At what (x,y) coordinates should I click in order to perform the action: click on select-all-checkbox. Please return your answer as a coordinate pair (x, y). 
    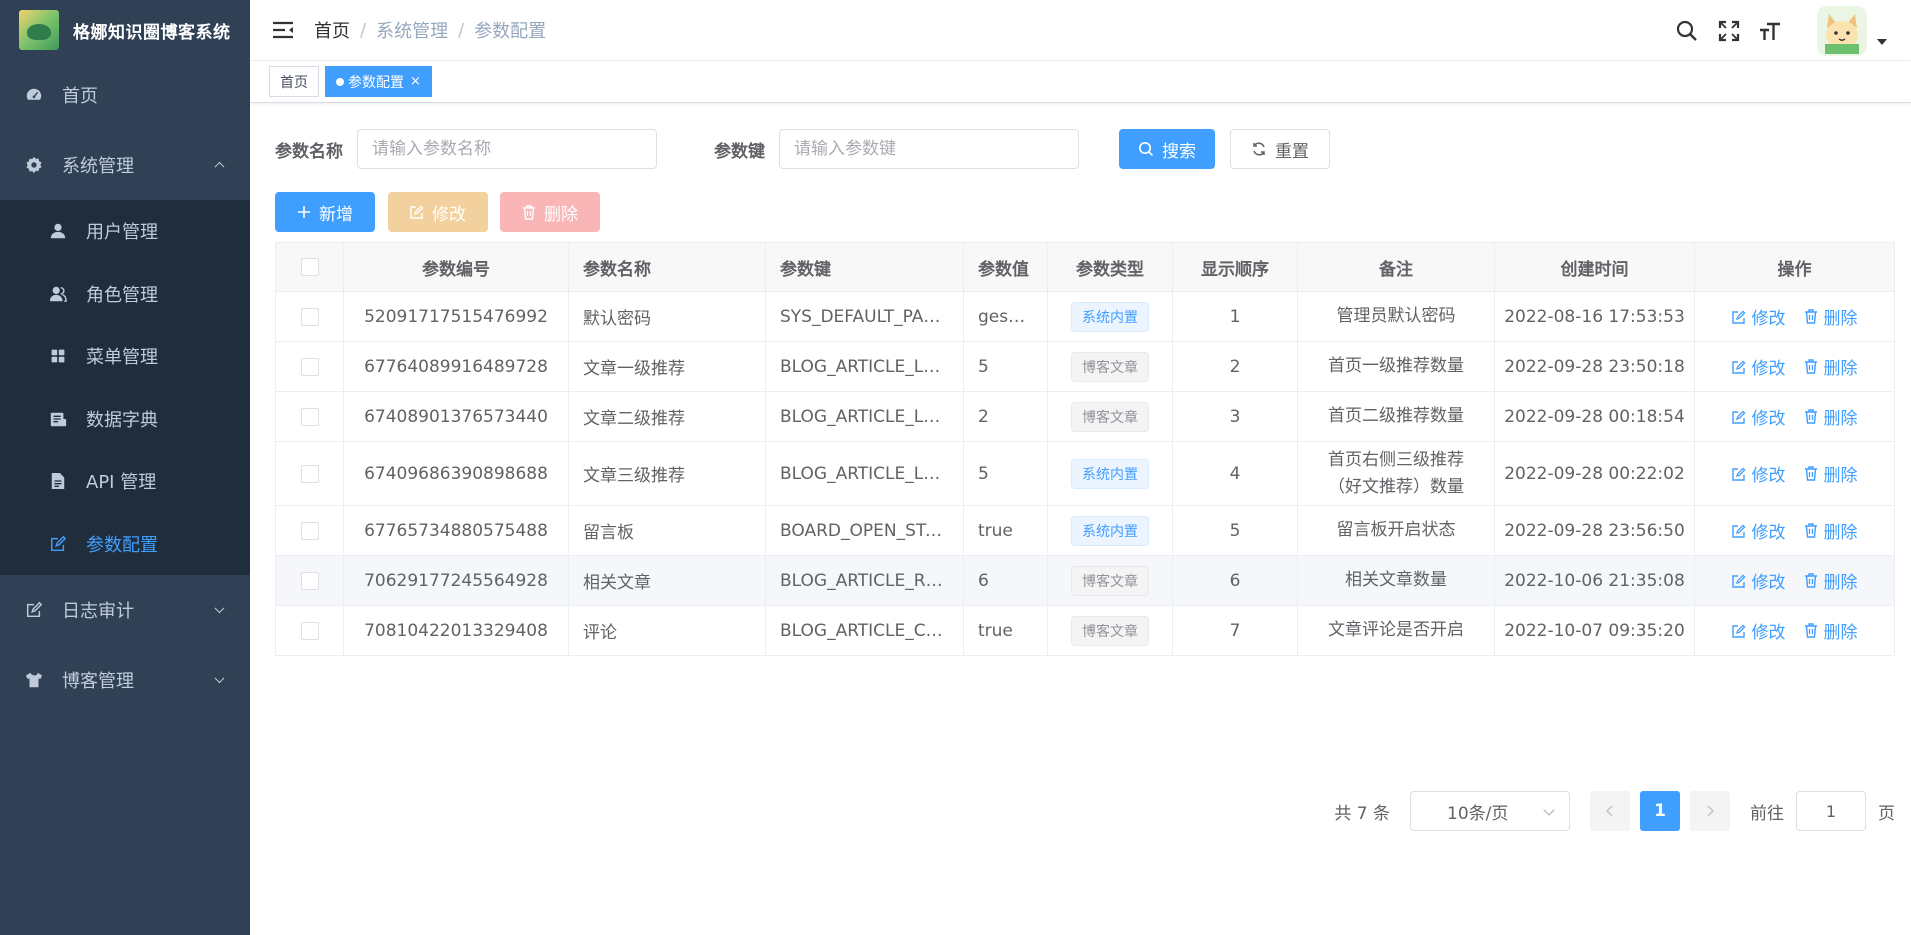
    Looking at the image, I should click on (309, 267).